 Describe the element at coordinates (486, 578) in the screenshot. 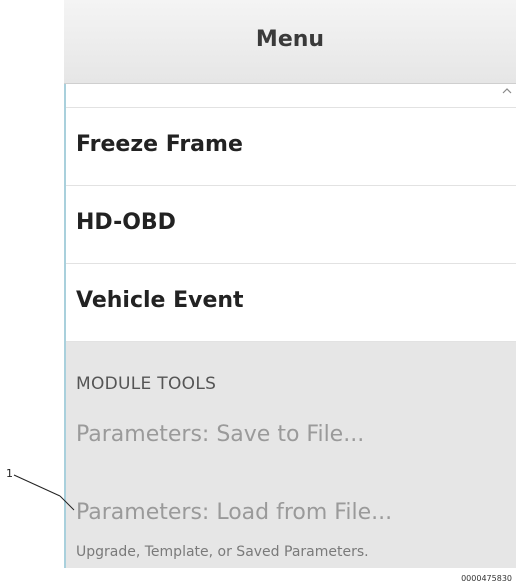

I see `figure-id: 0000475830` at that location.